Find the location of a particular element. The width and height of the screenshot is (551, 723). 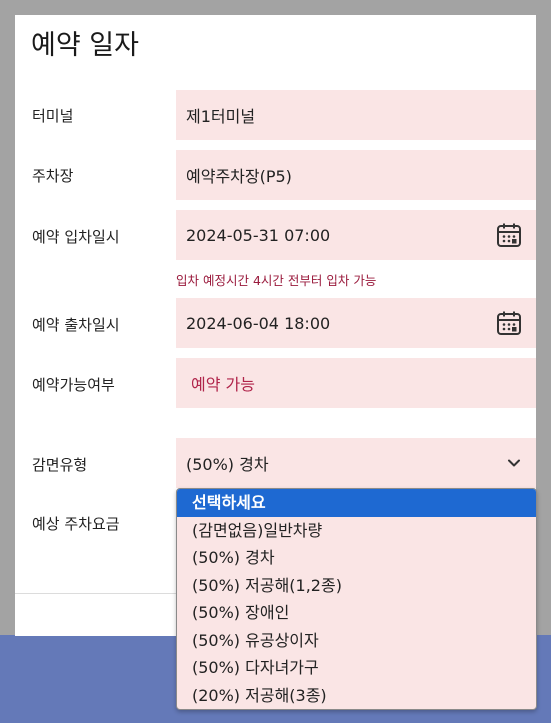

entry-datetime-value: 2024-05-31 07:00 is located at coordinates (258, 235).